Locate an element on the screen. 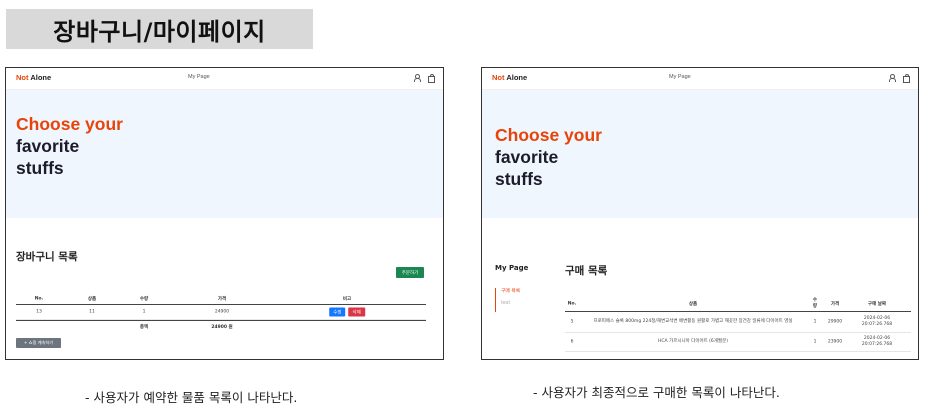  delete-button: 삭제 is located at coordinates (356, 312).